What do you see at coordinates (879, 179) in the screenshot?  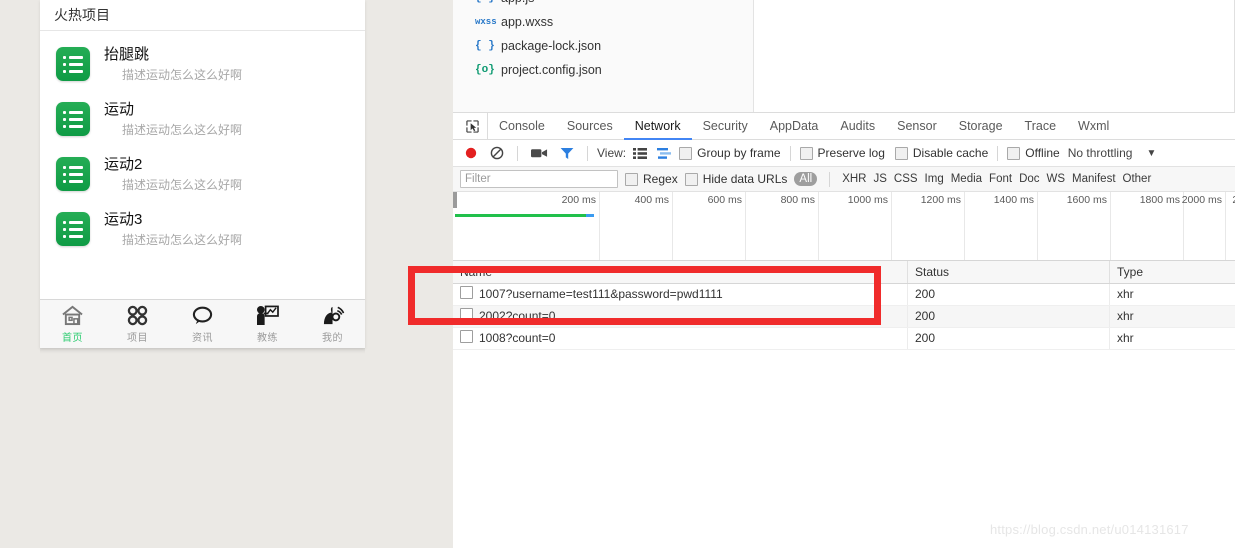 I see `filter-type-js: JS` at bounding box center [879, 179].